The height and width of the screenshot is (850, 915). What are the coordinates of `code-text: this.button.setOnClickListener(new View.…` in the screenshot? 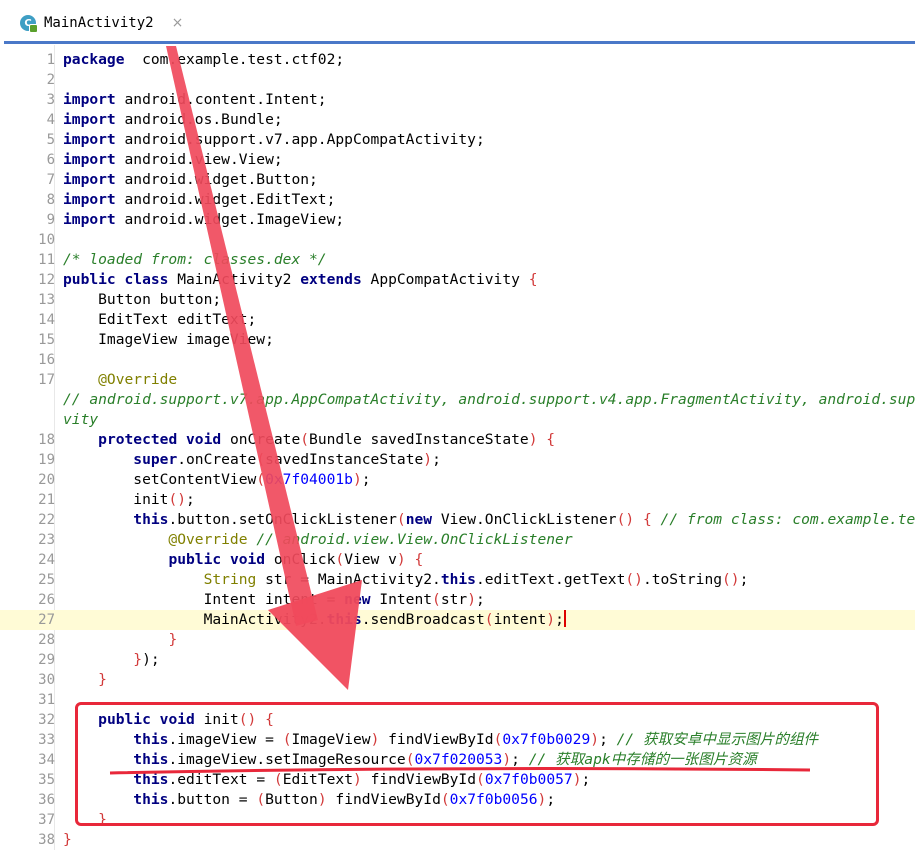 It's located at (489, 520).